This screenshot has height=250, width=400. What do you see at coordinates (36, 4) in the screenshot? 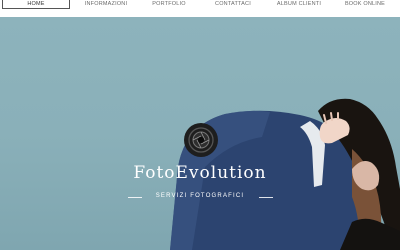
I see `nav-home: HOME` at bounding box center [36, 4].